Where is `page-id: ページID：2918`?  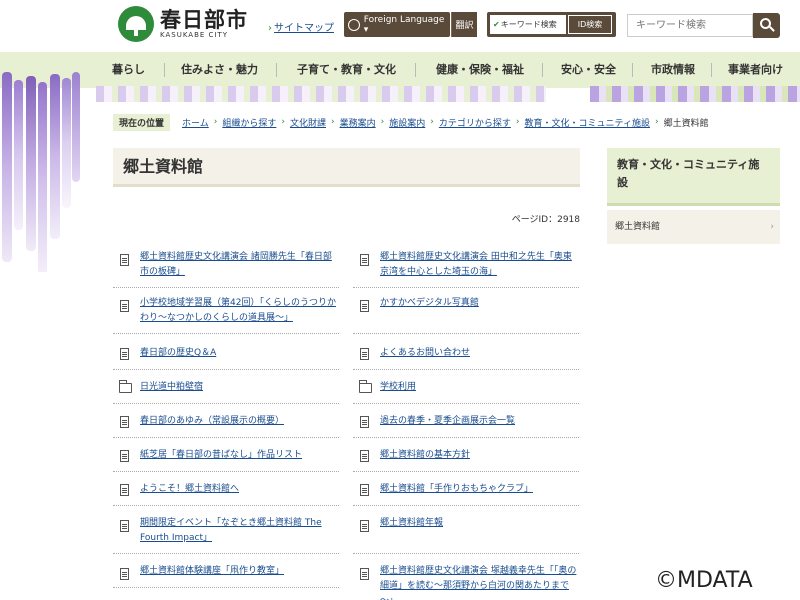 page-id: ページID：2918 is located at coordinates (545, 220).